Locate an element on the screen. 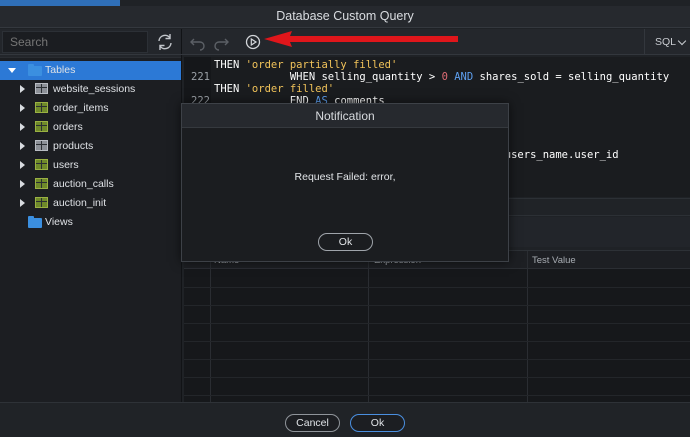 This screenshot has width=690, height=437. code-line: THEN 'order partially filled' is located at coordinates (305, 65).